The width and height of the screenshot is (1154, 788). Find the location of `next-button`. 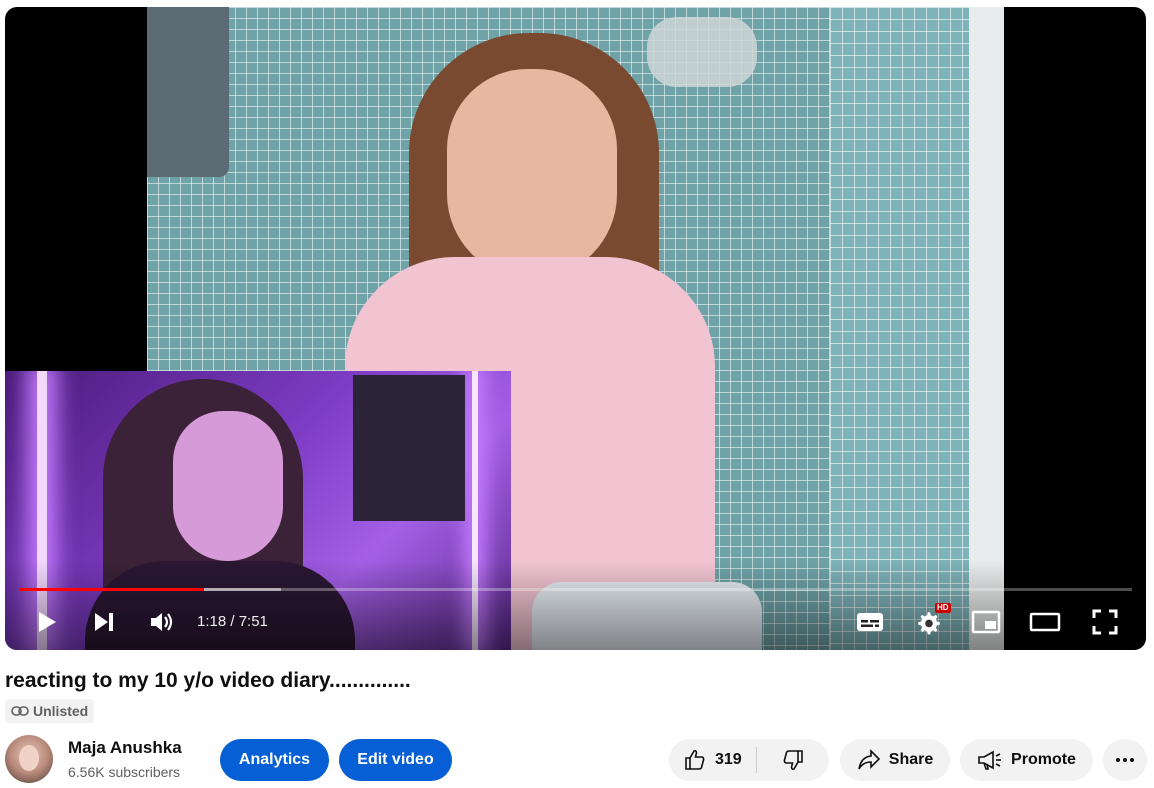

next-button is located at coordinates (104, 622).